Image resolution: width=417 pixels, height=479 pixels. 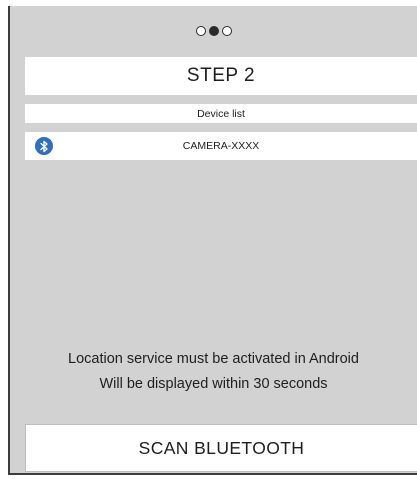 I want to click on page-indicator, so click(x=213, y=33).